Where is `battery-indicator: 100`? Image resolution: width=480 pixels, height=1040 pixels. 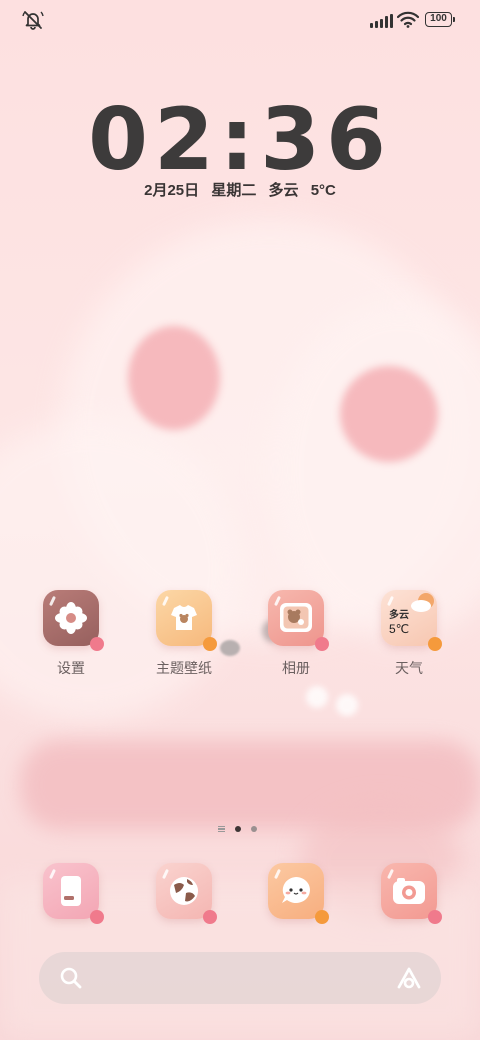
battery-indicator: 100 is located at coordinates (440, 19).